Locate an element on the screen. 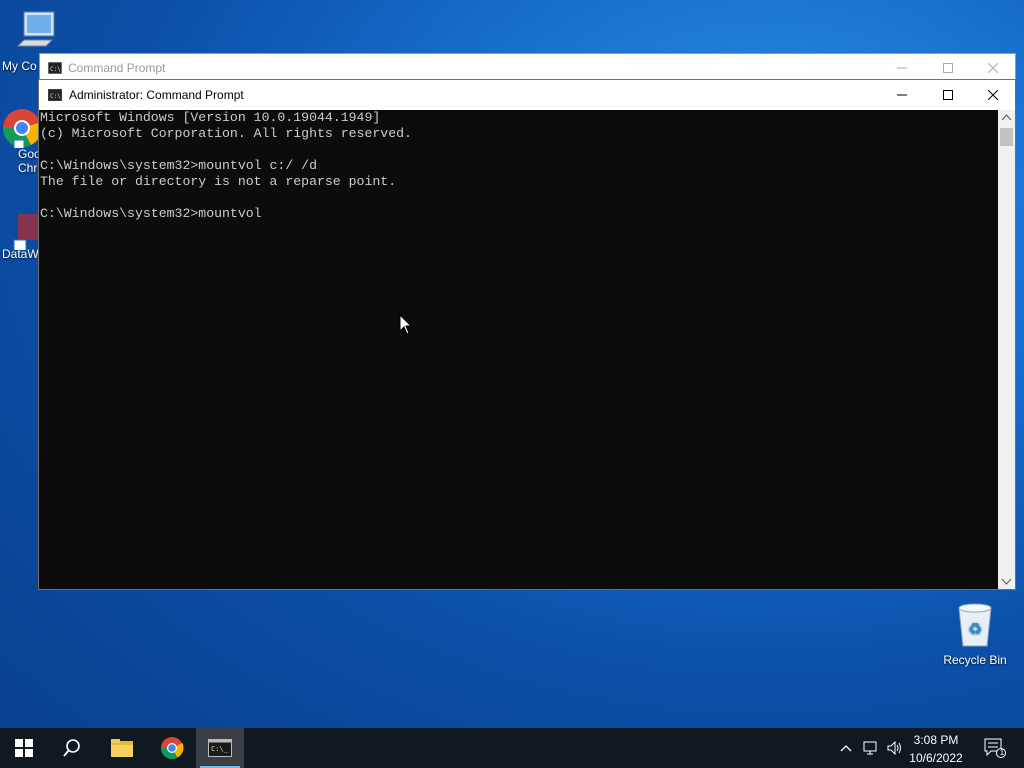 The width and height of the screenshot is (1024, 768). start-button is located at coordinates (24, 748).